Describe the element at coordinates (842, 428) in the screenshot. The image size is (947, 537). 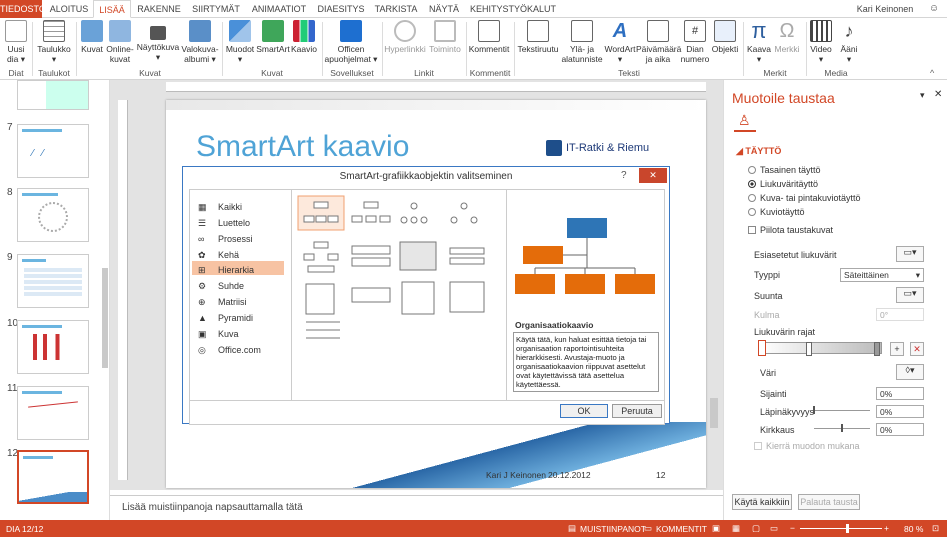
I see `brightness-slider-thumb` at that location.